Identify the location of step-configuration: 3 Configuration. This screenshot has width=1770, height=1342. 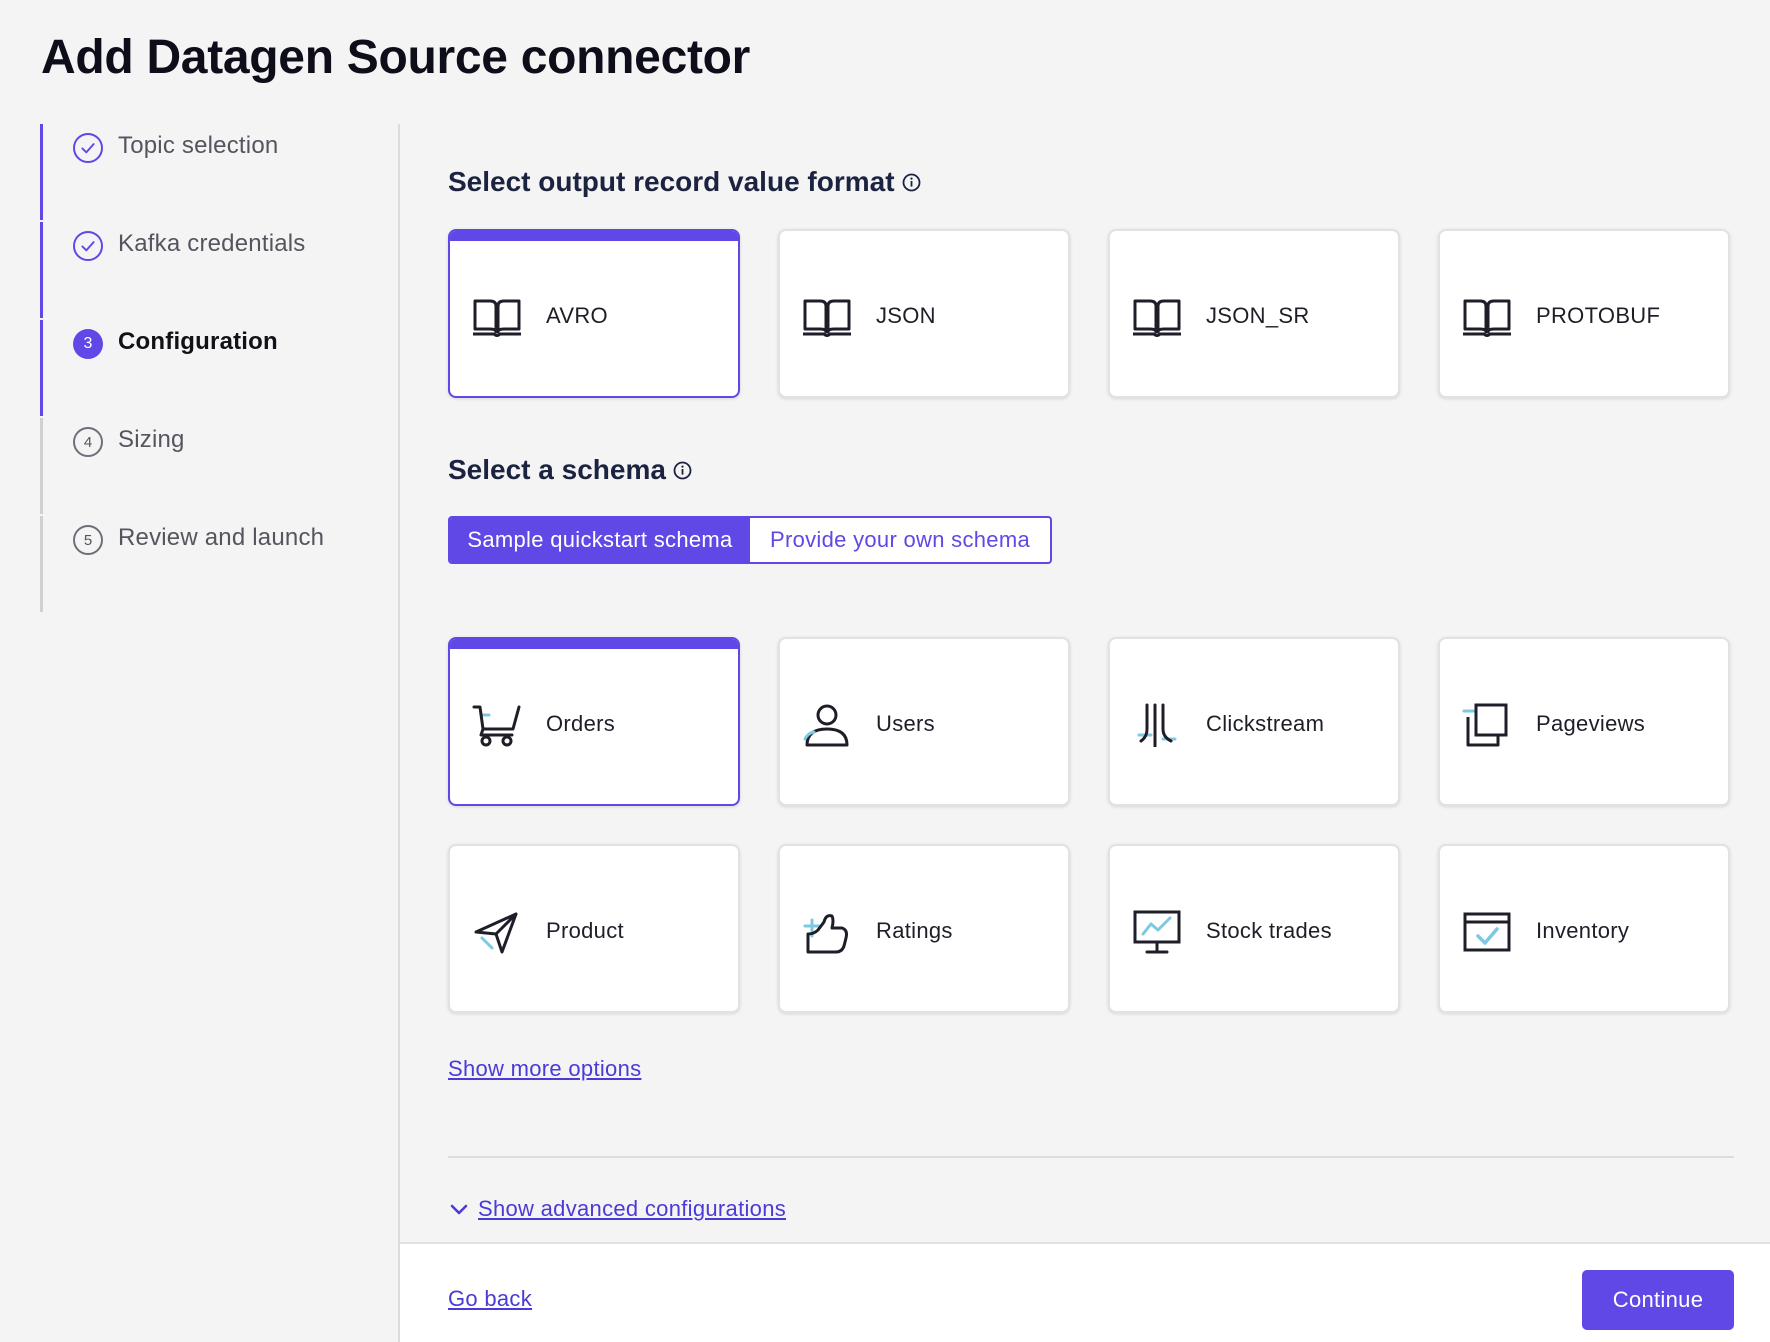
(215, 368).